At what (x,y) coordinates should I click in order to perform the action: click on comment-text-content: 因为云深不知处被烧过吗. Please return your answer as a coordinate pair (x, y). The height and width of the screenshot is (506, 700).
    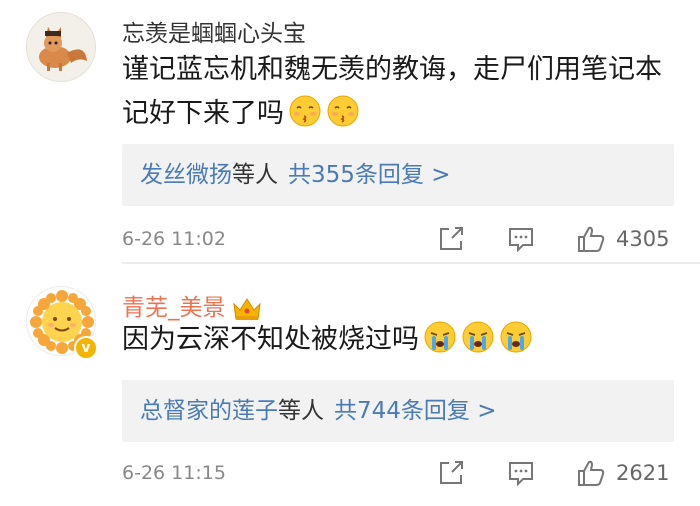
    Looking at the image, I should click on (270, 339).